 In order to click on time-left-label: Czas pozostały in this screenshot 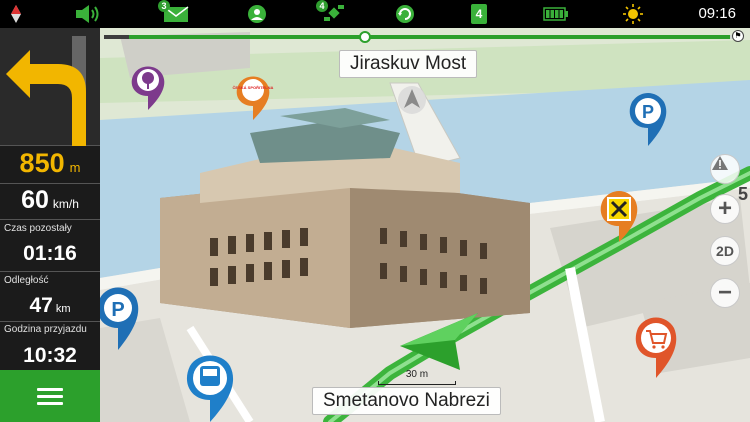, I will do `click(38, 228)`.